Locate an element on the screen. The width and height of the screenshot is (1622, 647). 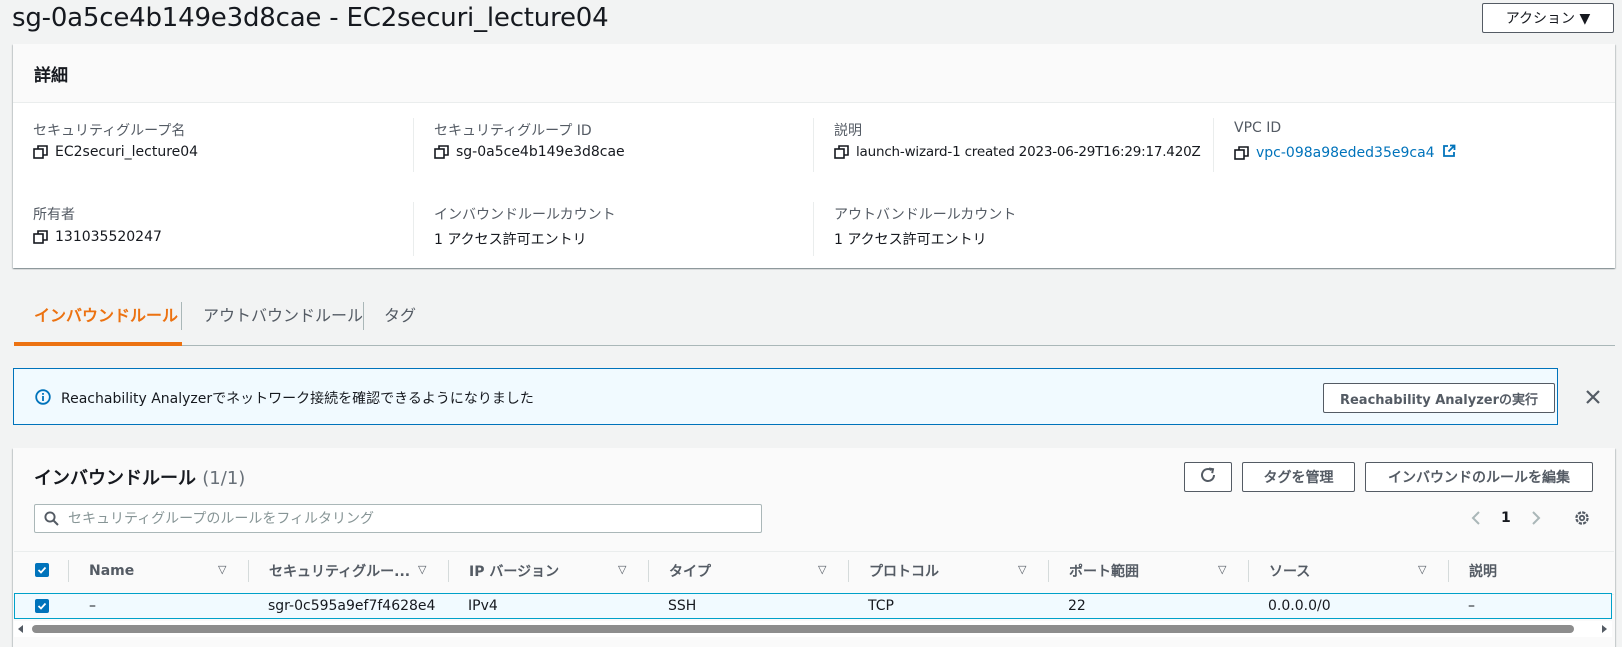
column-header-ip-version: IP バージョン is located at coordinates (514, 571).